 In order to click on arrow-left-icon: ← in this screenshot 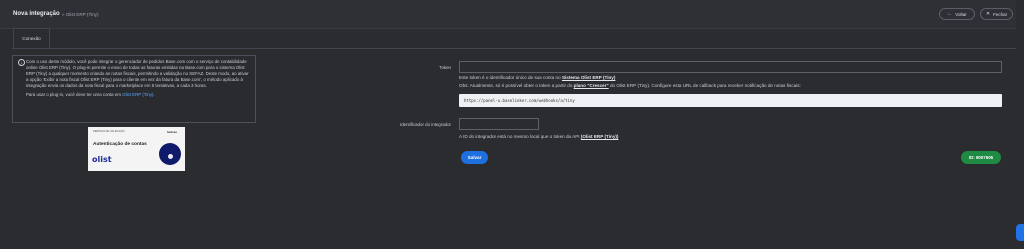, I will do `click(950, 14)`.